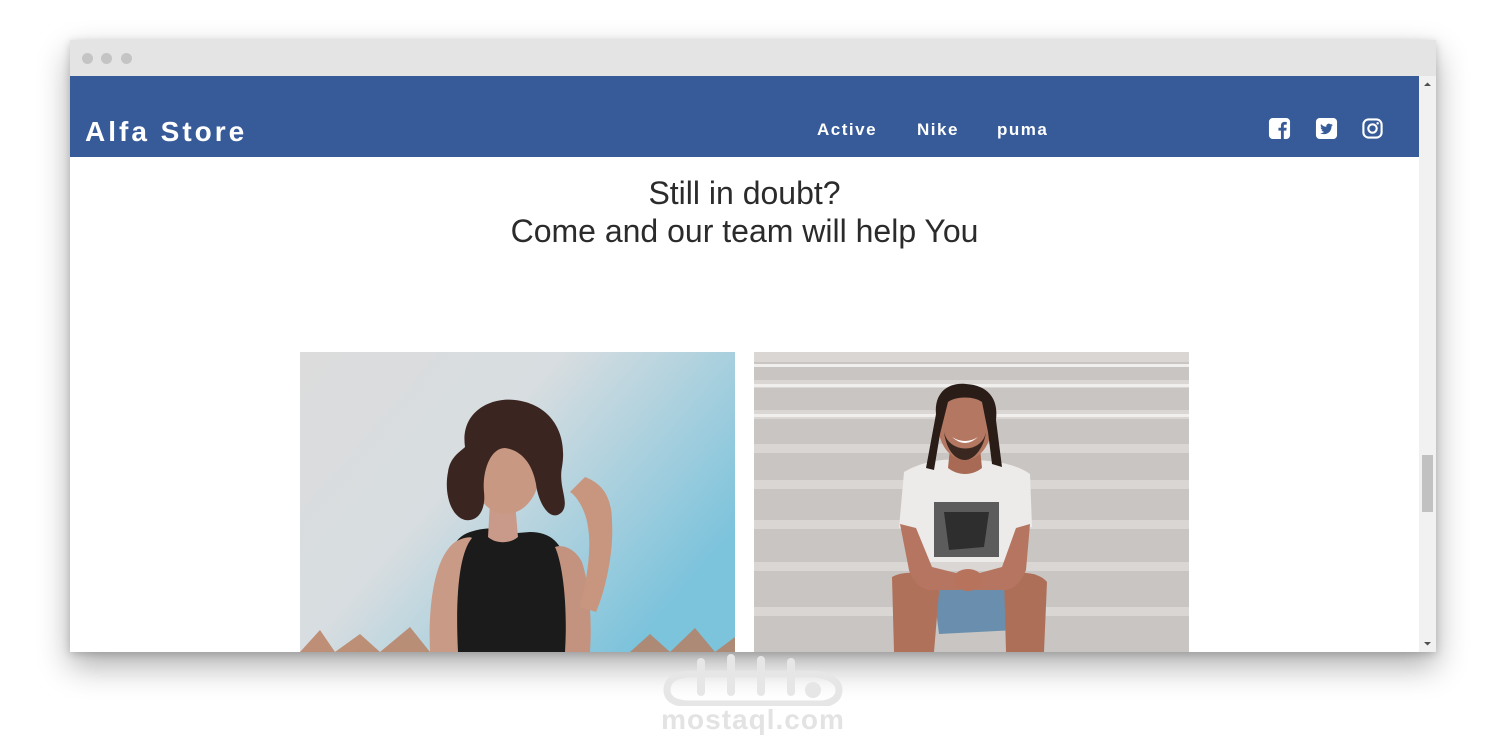 The height and width of the screenshot is (752, 1506). I want to click on section-heading-line-2: Come and our team will help You, so click(744, 231).